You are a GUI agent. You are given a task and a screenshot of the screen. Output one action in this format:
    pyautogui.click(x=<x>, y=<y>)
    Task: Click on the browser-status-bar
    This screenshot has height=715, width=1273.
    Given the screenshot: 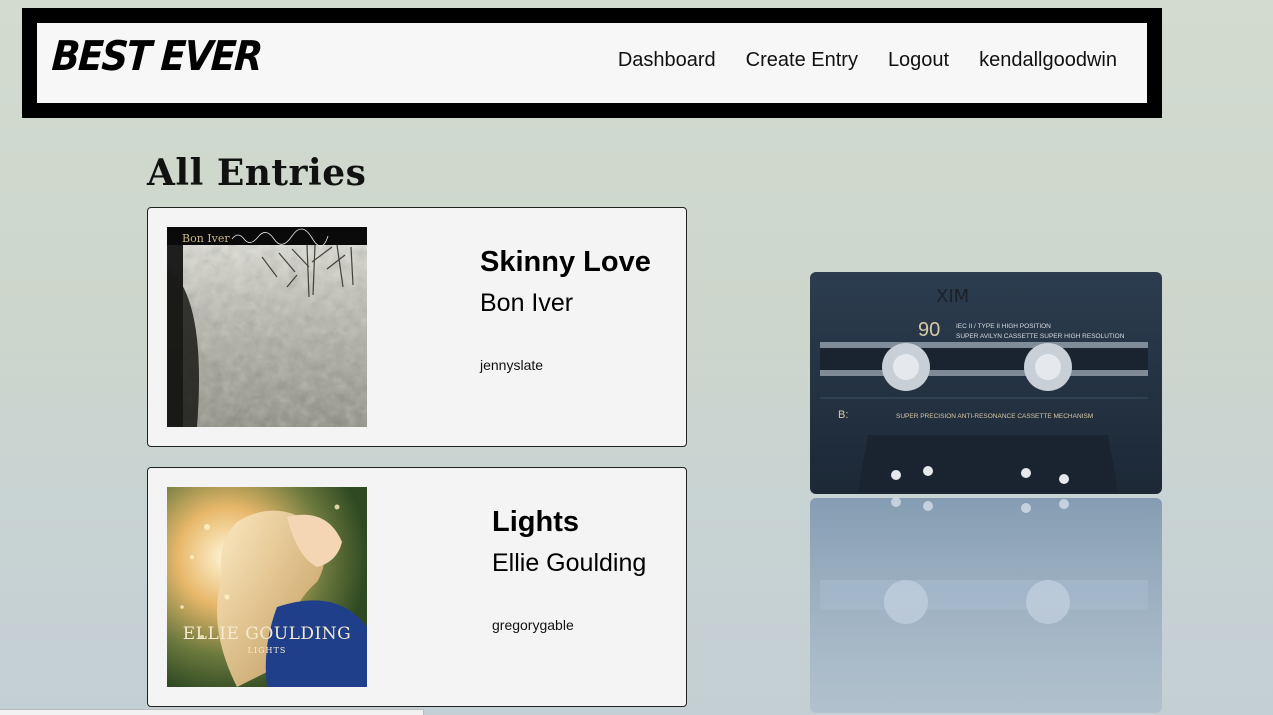 What is the action you would take?
    pyautogui.click(x=212, y=712)
    